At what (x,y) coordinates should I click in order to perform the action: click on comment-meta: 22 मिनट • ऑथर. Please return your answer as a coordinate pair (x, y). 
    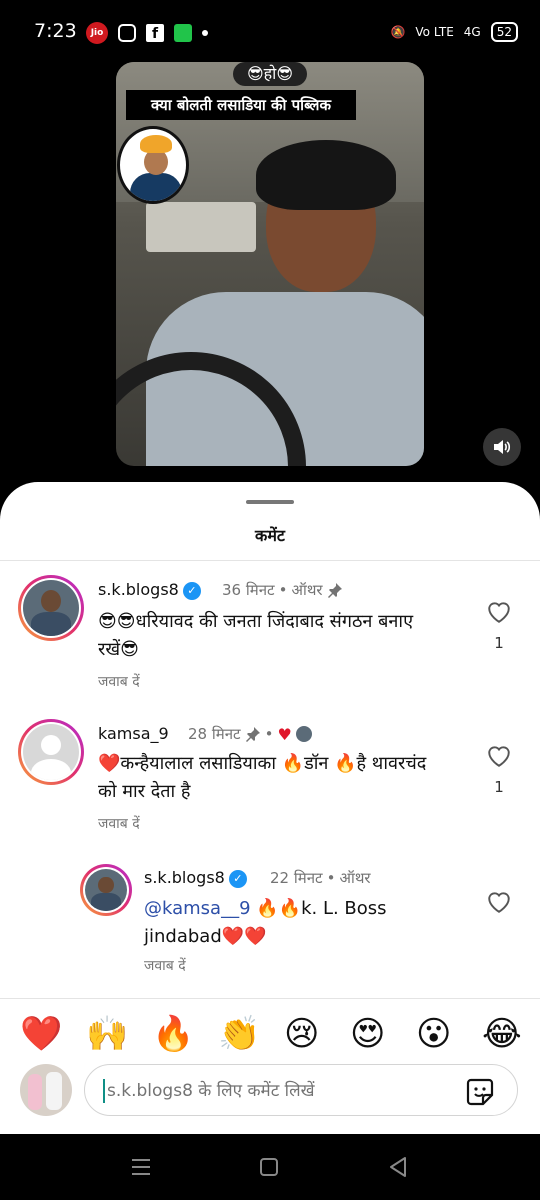
    Looking at the image, I should click on (320, 878).